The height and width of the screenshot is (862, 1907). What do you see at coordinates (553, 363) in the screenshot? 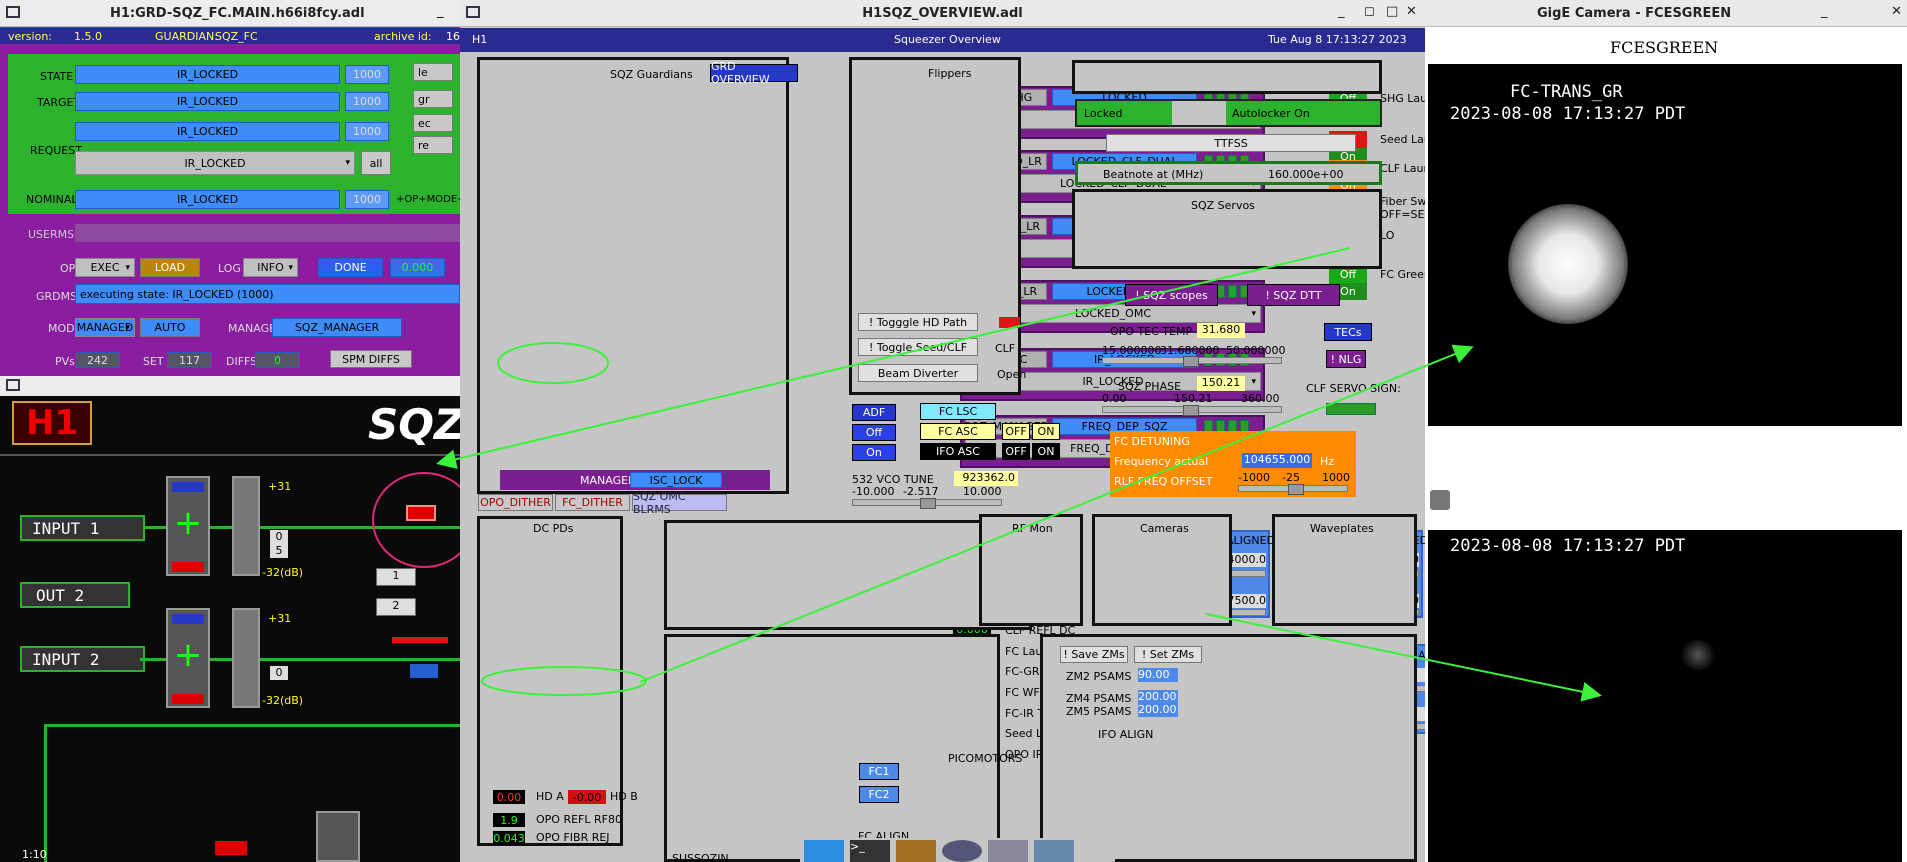
I see `highlight-sqz-fc` at bounding box center [553, 363].